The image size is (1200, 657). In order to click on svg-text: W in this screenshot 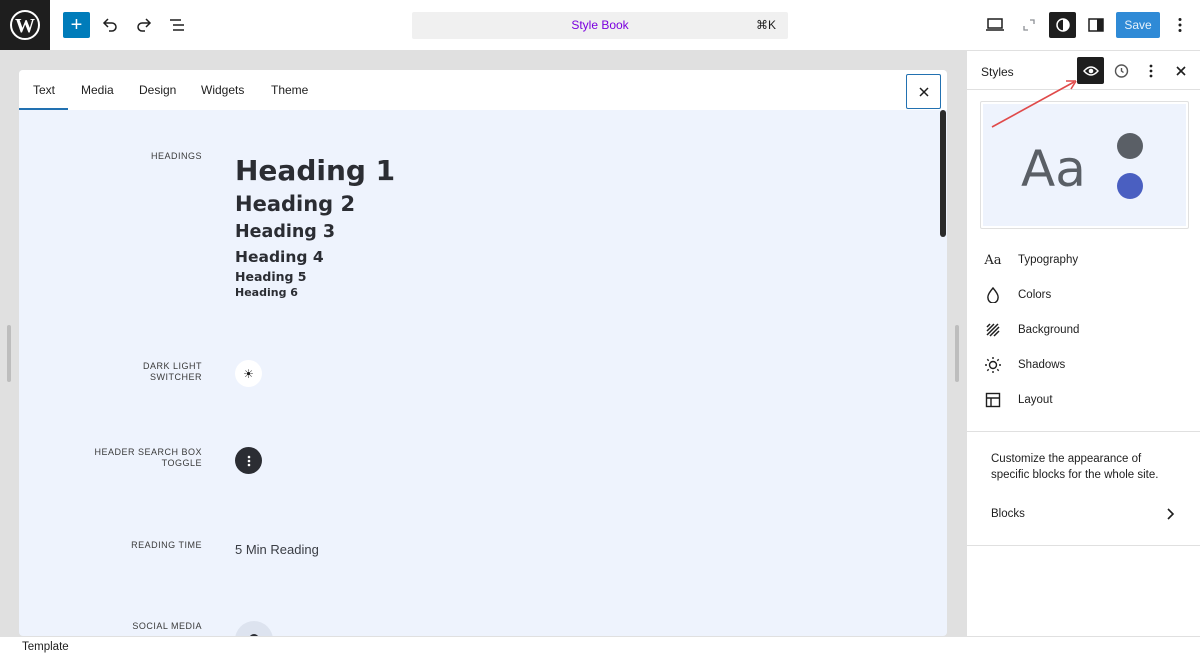, I will do `click(25, 26)`.